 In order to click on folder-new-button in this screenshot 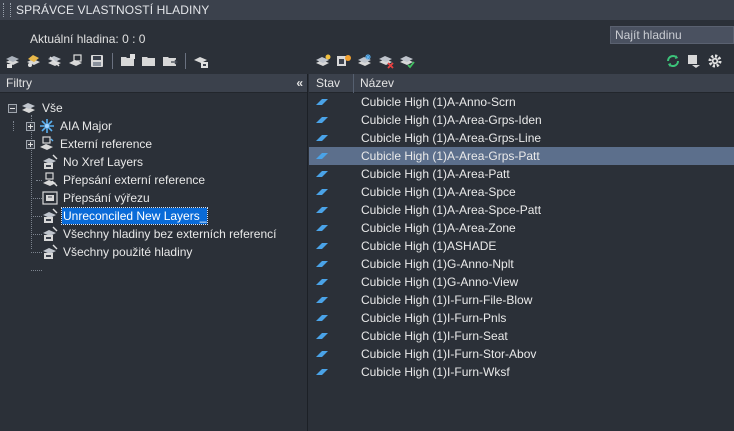, I will do `click(128, 61)`.